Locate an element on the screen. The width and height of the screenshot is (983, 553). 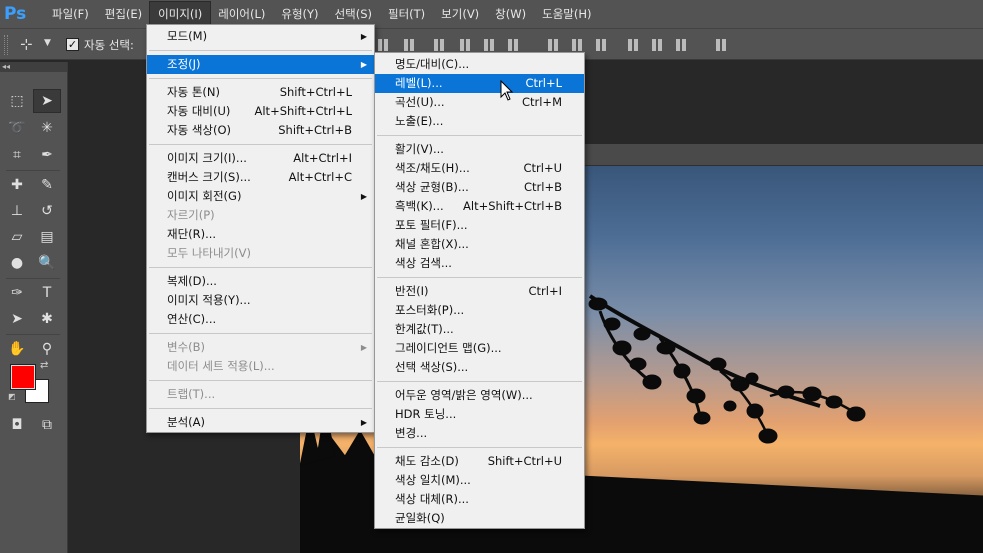
menu-item: 채도 감소(D) Shift+Ctrl+U is located at coordinates (479, 461).